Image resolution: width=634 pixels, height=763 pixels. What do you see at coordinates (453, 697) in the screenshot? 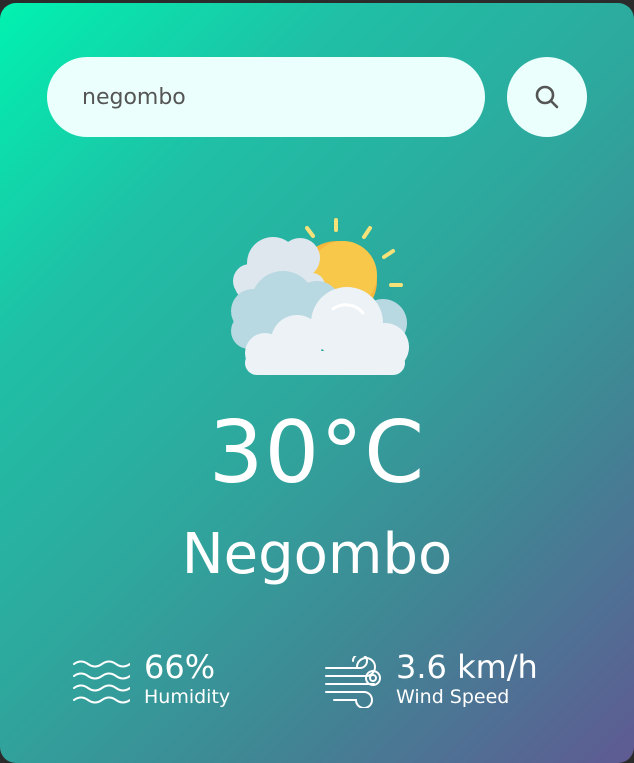
I see `wind-label: Wind Speed` at bounding box center [453, 697].